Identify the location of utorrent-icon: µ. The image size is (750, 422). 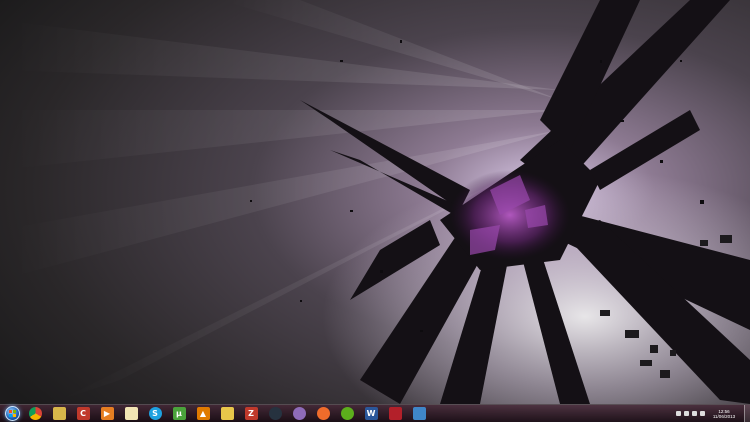
(179, 413).